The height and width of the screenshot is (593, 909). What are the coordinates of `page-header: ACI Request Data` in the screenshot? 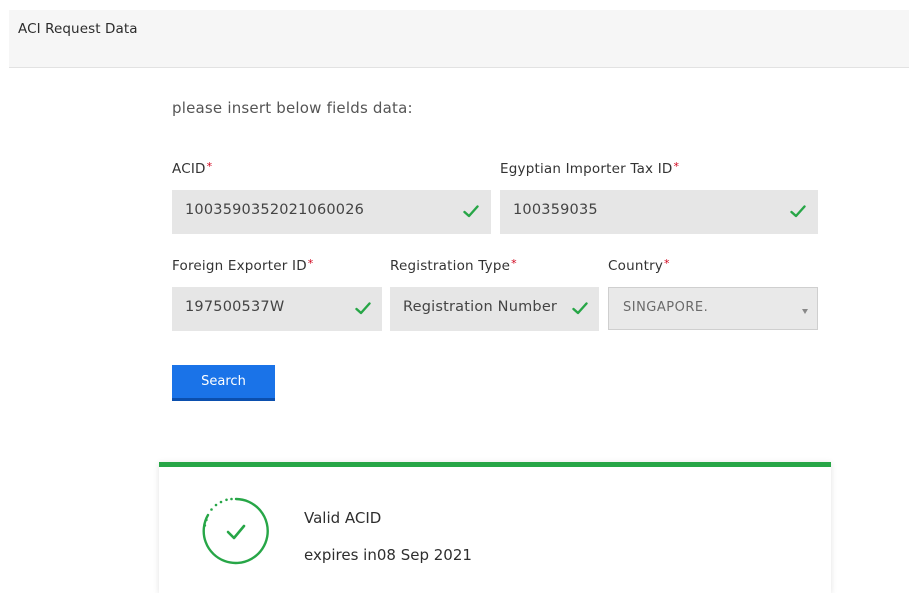 It's located at (459, 39).